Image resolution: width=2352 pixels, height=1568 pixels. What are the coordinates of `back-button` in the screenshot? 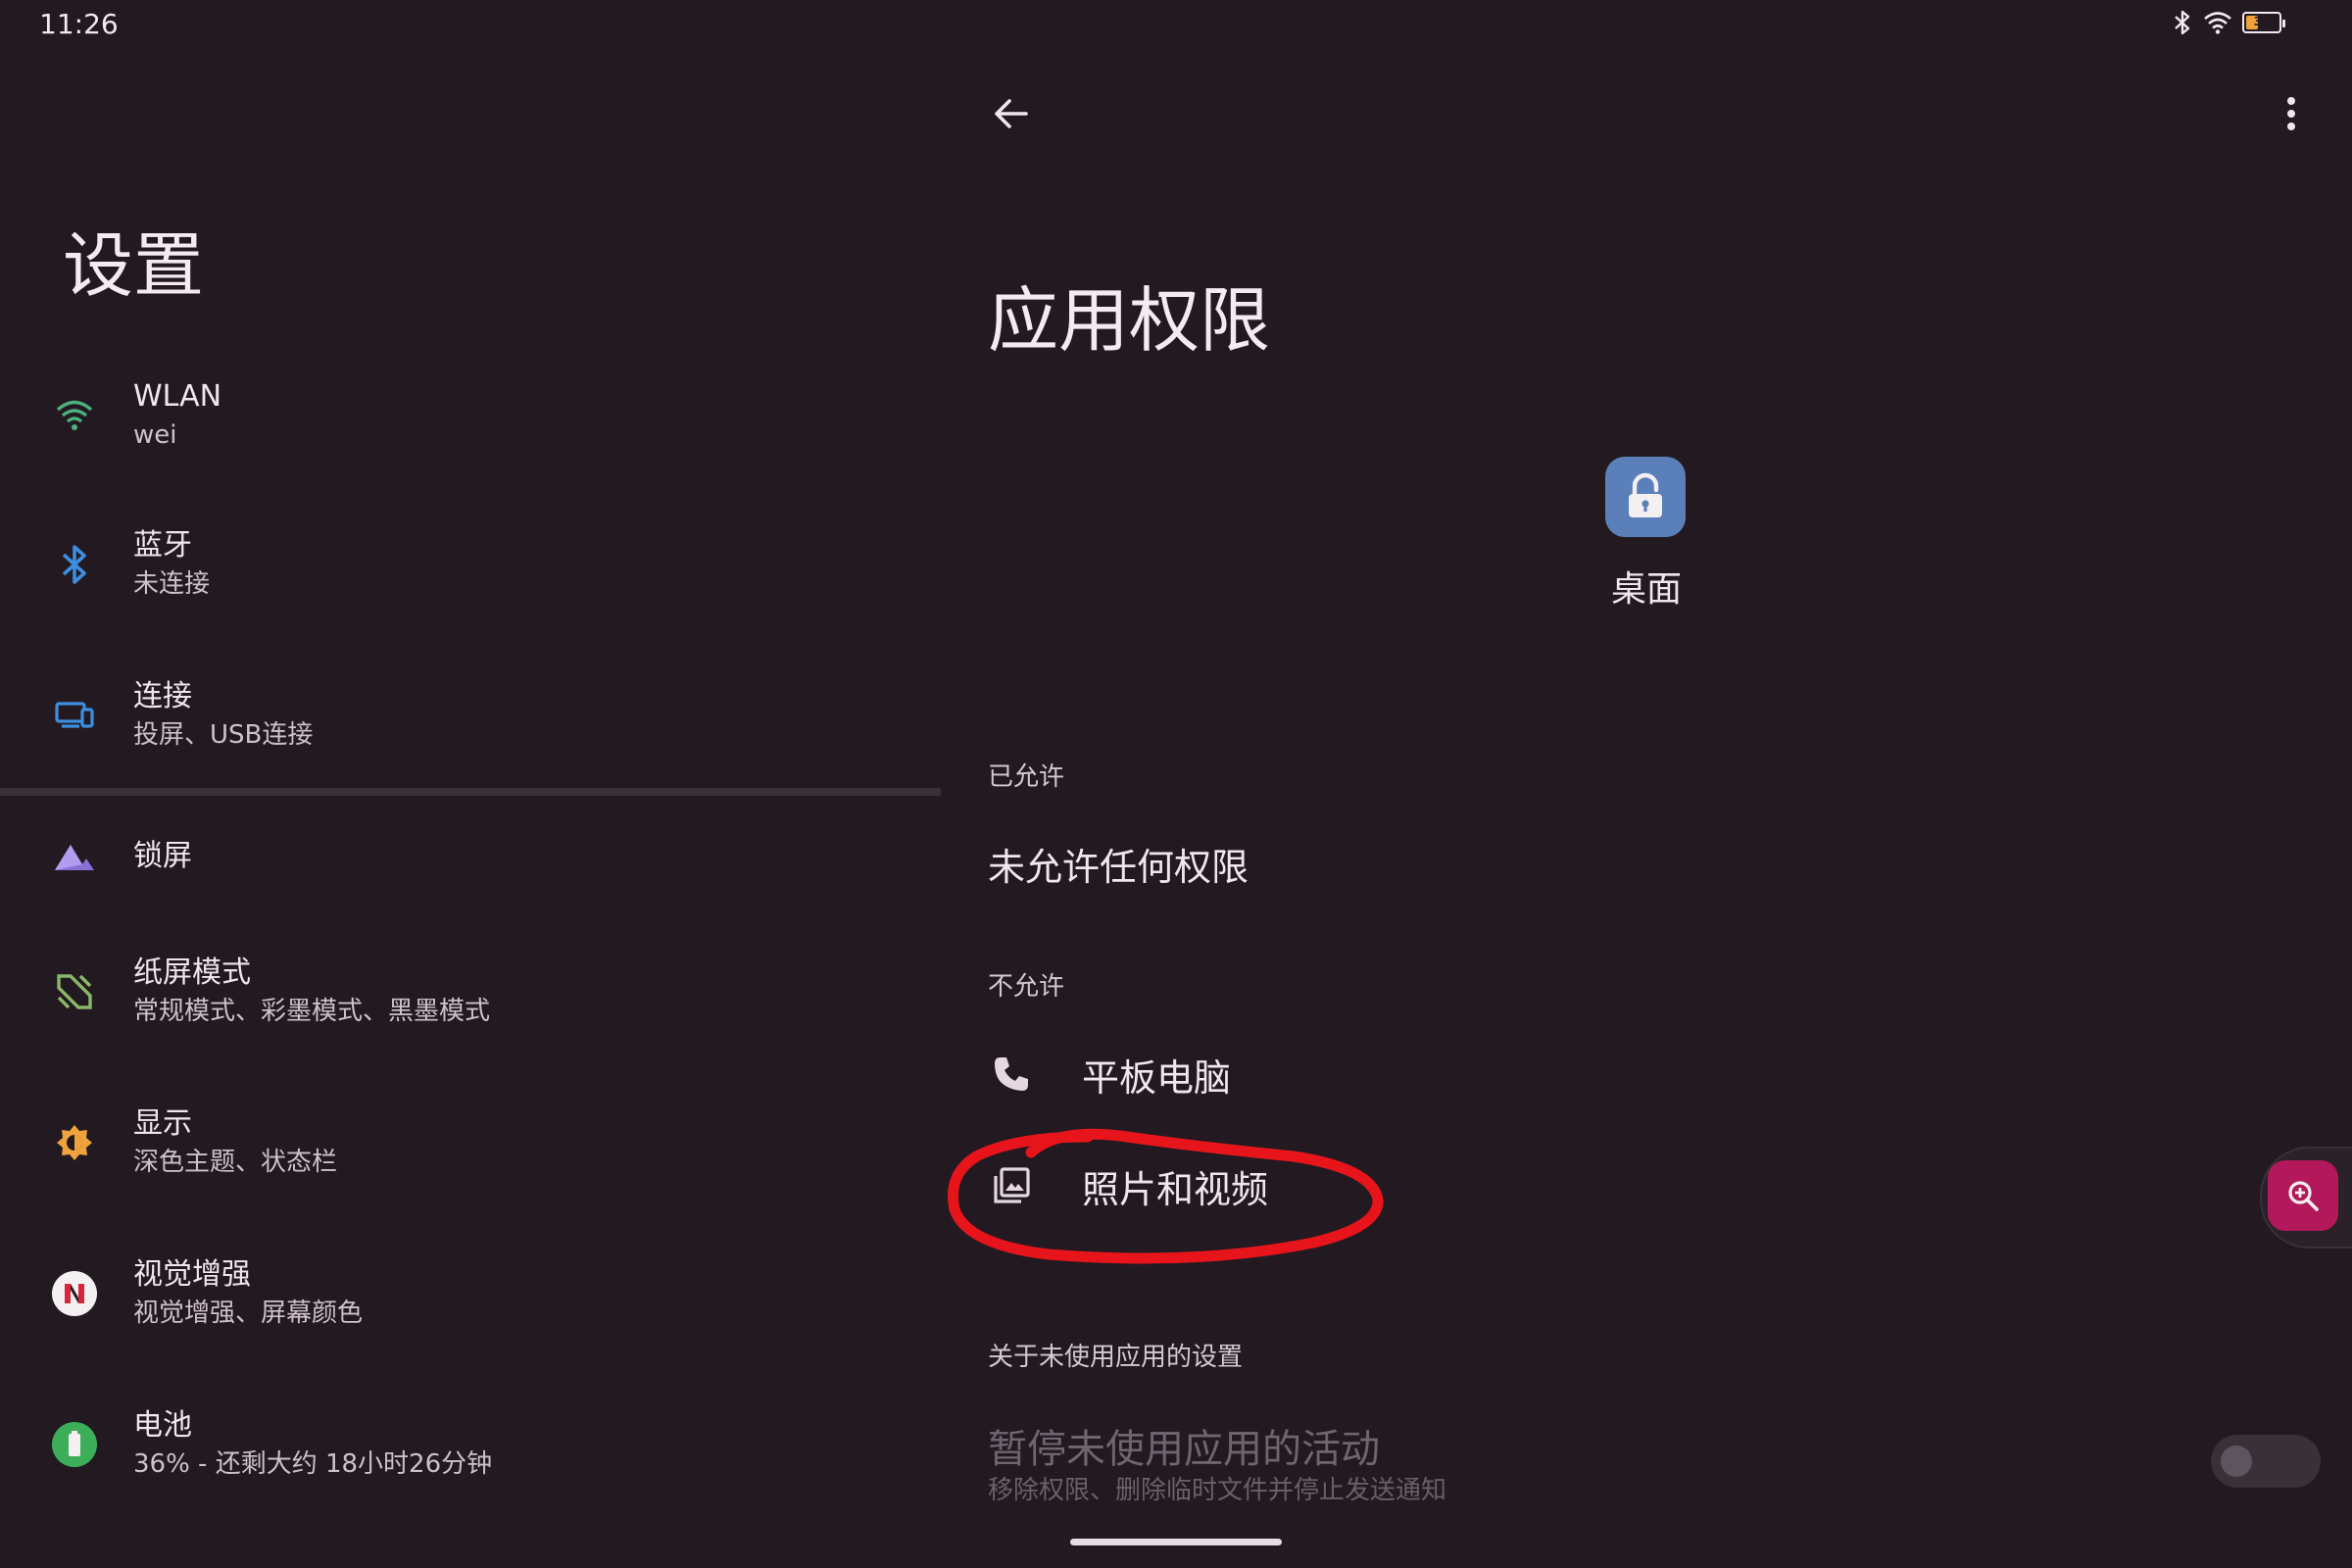 It's located at (1011, 113).